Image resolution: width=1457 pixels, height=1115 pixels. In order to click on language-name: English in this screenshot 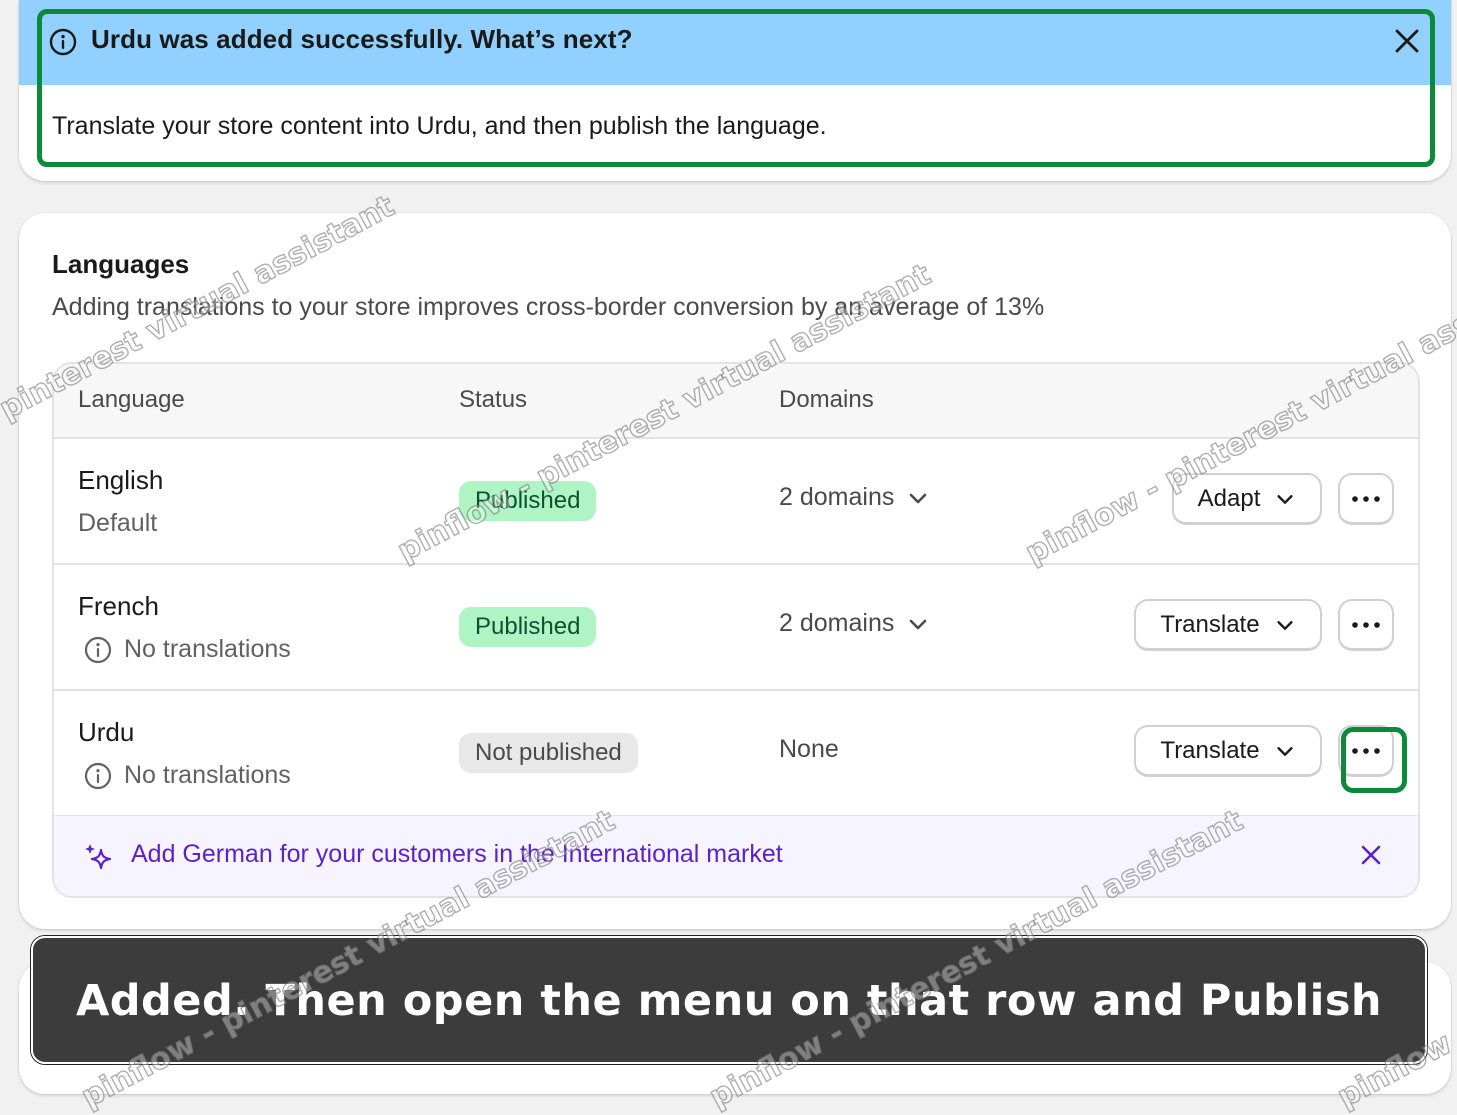, I will do `click(121, 480)`.